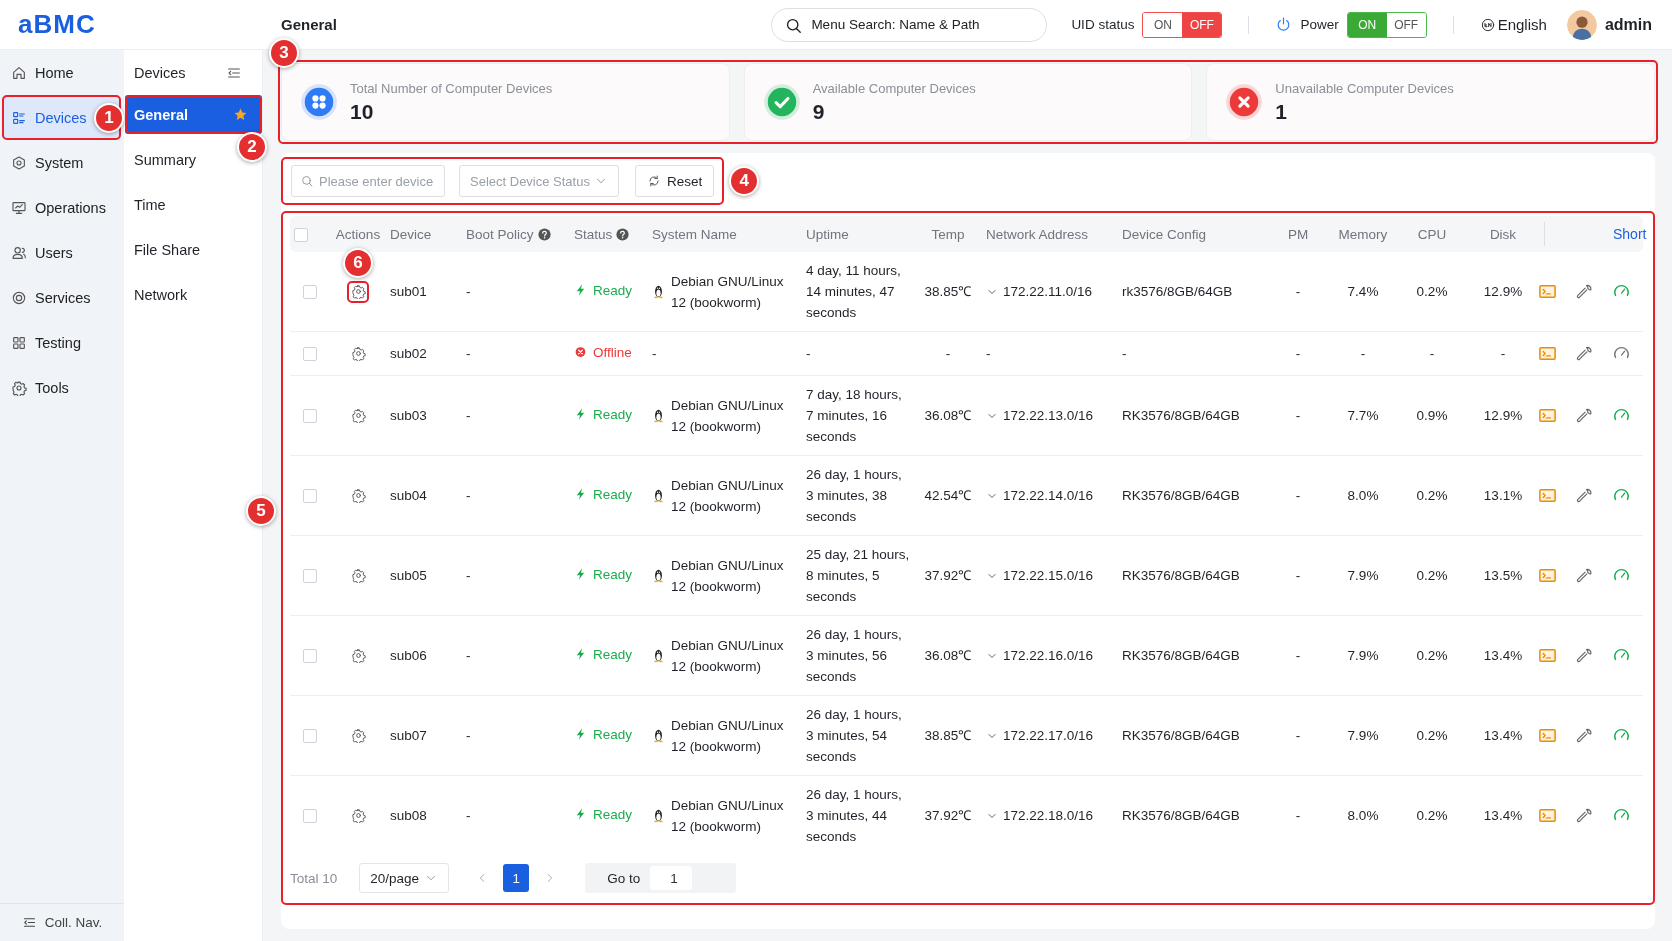 This screenshot has height=941, width=1672. Describe the element at coordinates (675, 181) in the screenshot. I see `reset-button: Reset` at that location.